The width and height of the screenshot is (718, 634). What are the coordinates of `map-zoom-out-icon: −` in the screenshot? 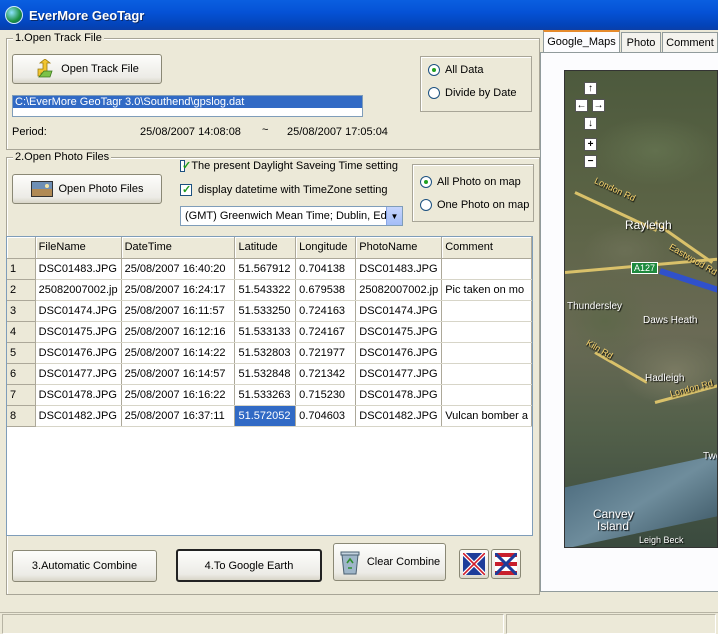 It's located at (590, 161).